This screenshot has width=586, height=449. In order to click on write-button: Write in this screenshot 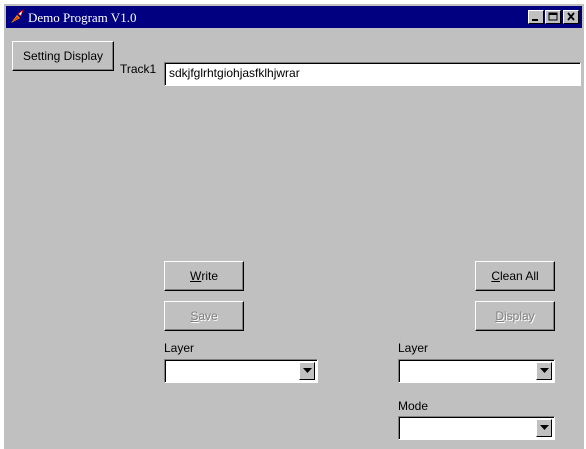, I will do `click(204, 276)`.